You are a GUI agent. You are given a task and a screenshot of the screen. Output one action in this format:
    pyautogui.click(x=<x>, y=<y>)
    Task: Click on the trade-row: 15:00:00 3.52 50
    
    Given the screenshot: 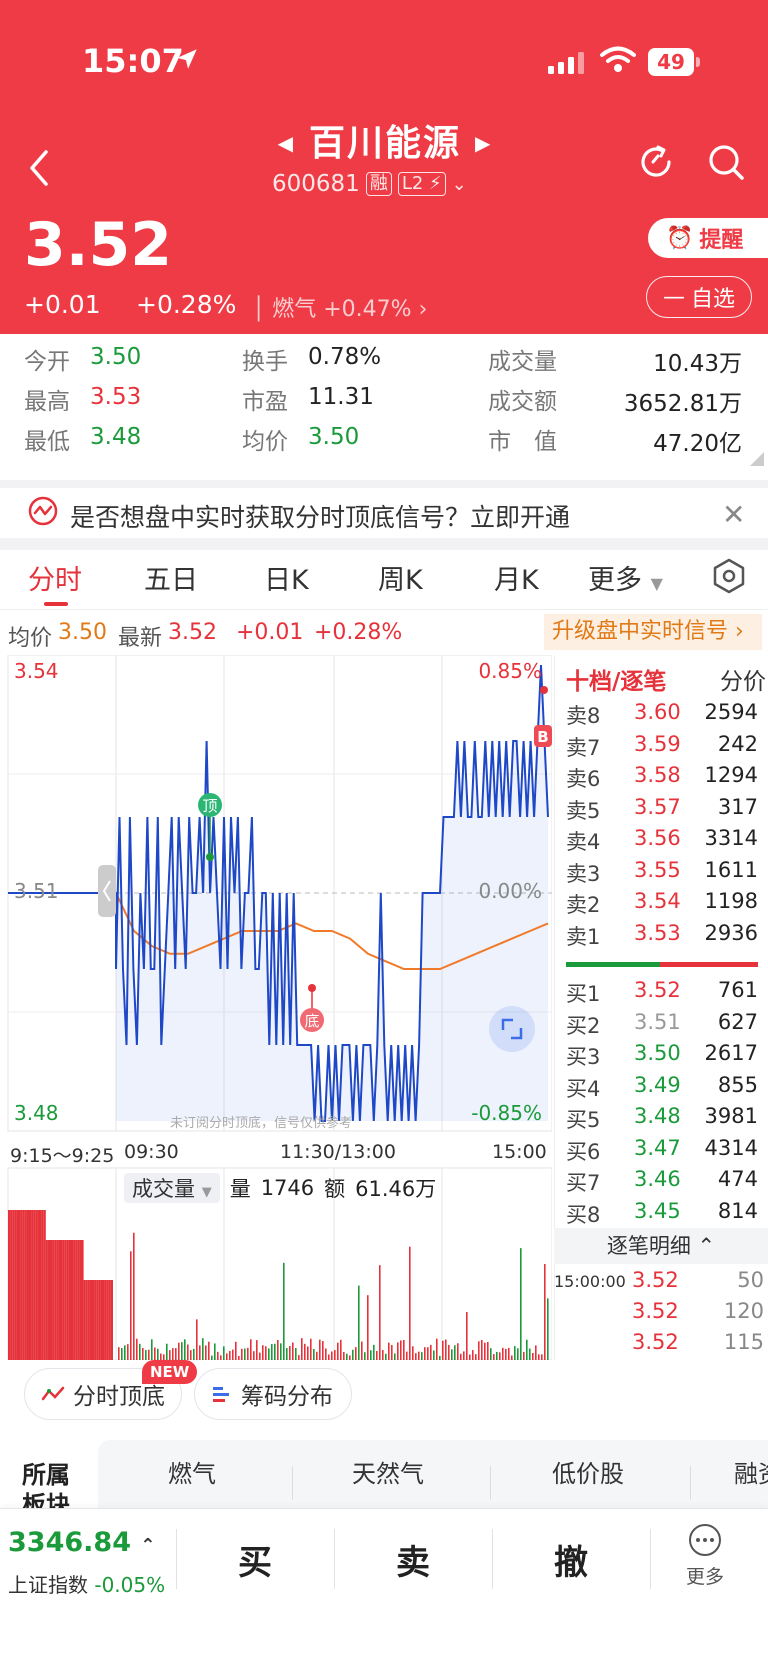 What is the action you would take?
    pyautogui.click(x=659, y=1283)
    